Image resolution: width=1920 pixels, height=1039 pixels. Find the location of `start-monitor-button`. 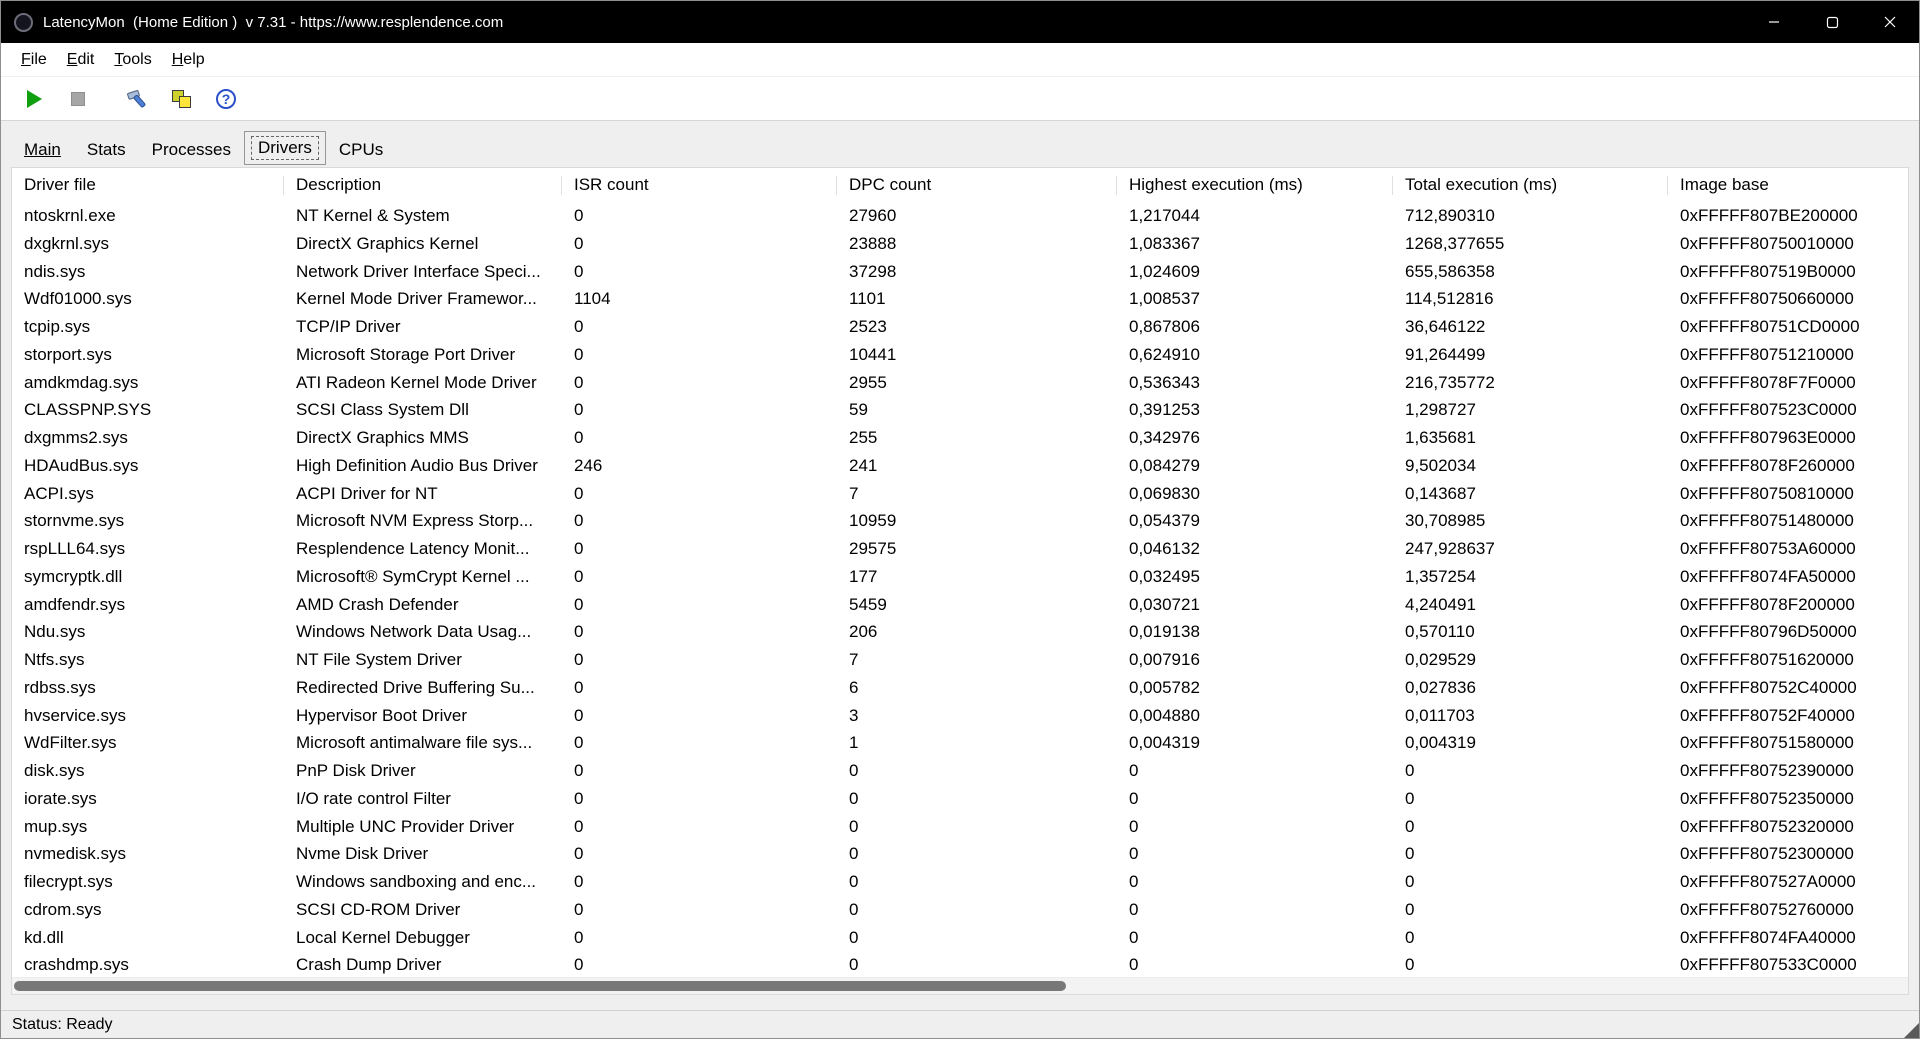

start-monitor-button is located at coordinates (34, 99).